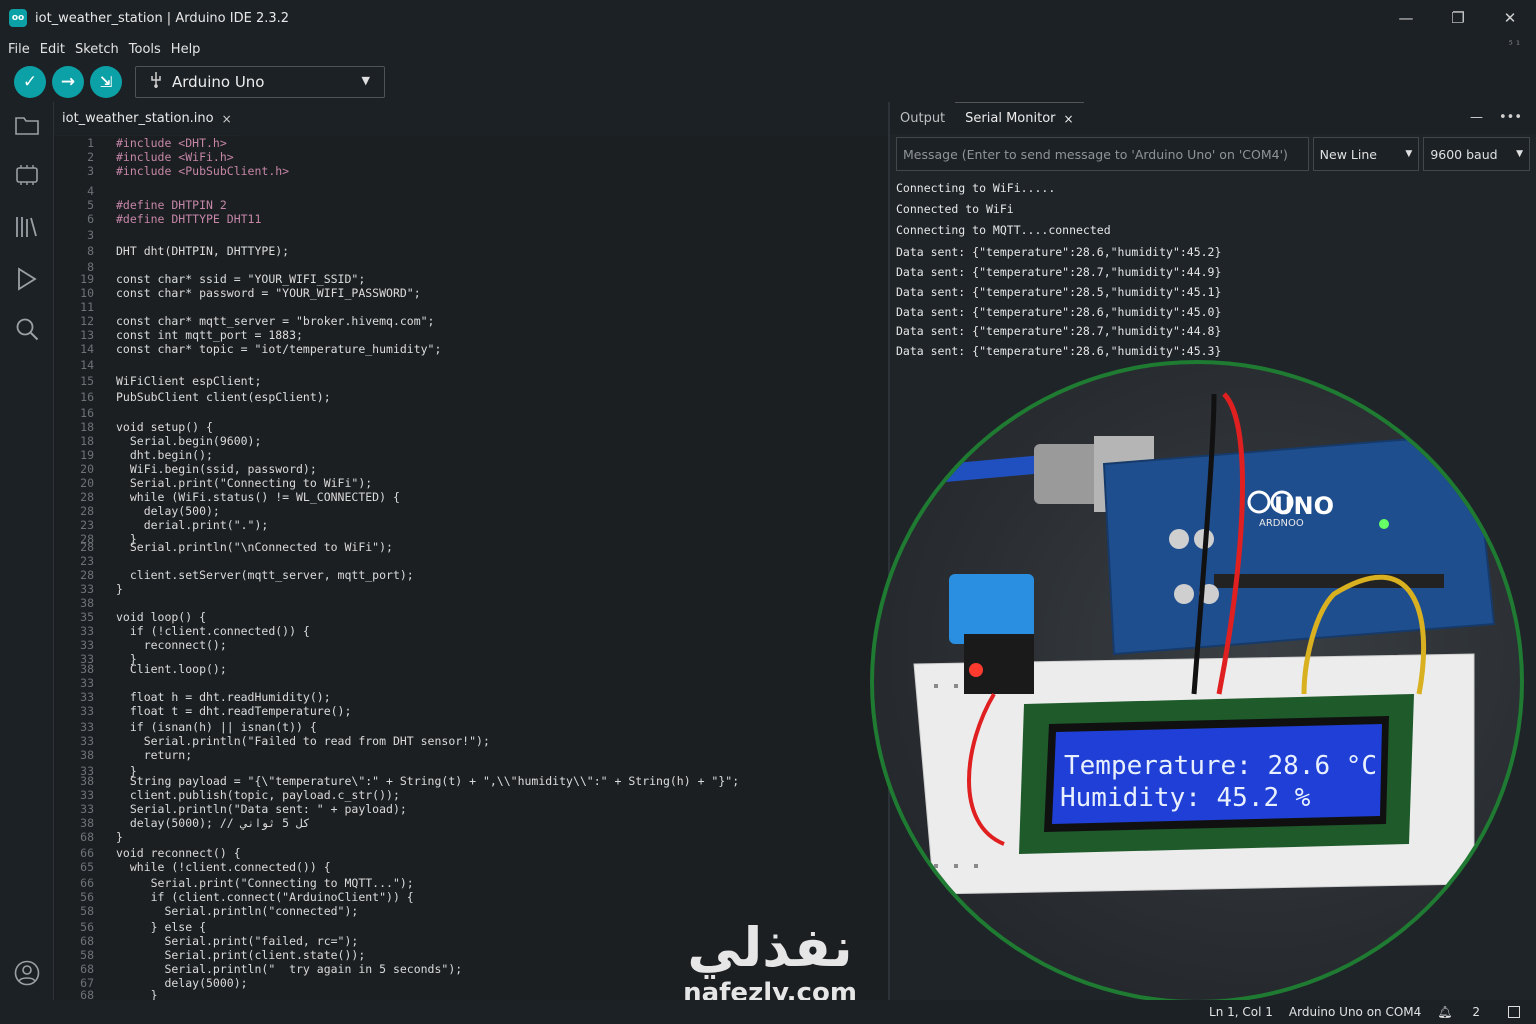 The height and width of the screenshot is (1024, 1536). I want to click on lcd-line-1: Temperature: 28.6 °C, so click(1220, 766).